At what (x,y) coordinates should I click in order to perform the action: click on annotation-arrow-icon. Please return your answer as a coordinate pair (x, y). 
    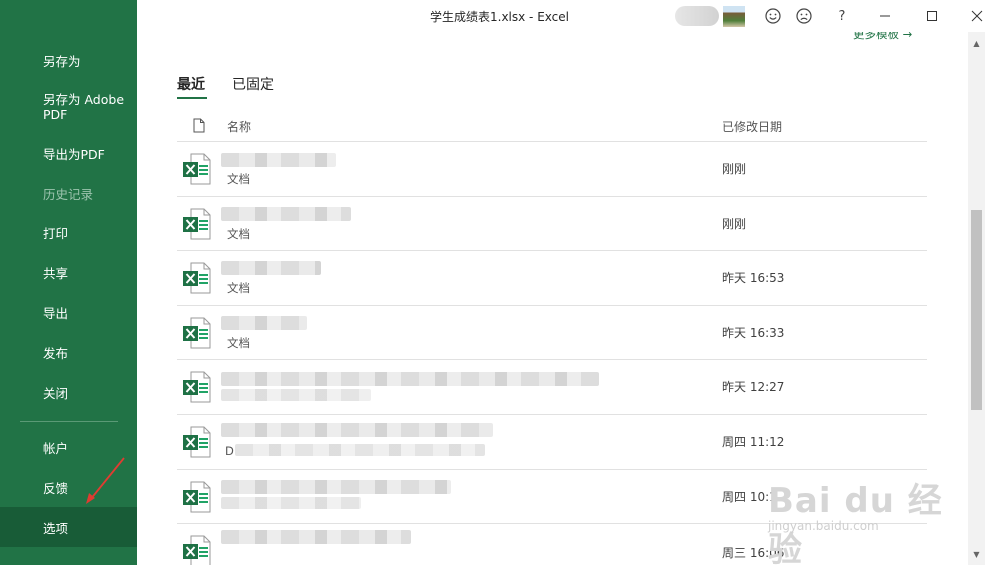
    Looking at the image, I should click on (105, 480).